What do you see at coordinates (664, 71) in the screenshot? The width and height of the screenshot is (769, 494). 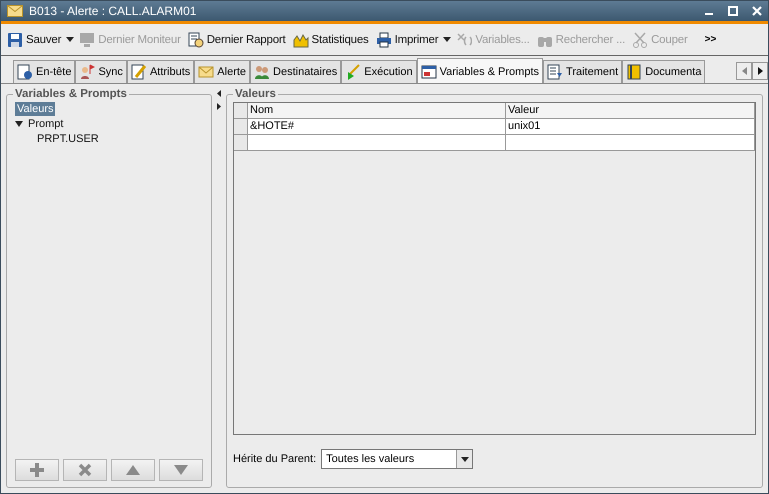 I see `tab: Documenta` at bounding box center [664, 71].